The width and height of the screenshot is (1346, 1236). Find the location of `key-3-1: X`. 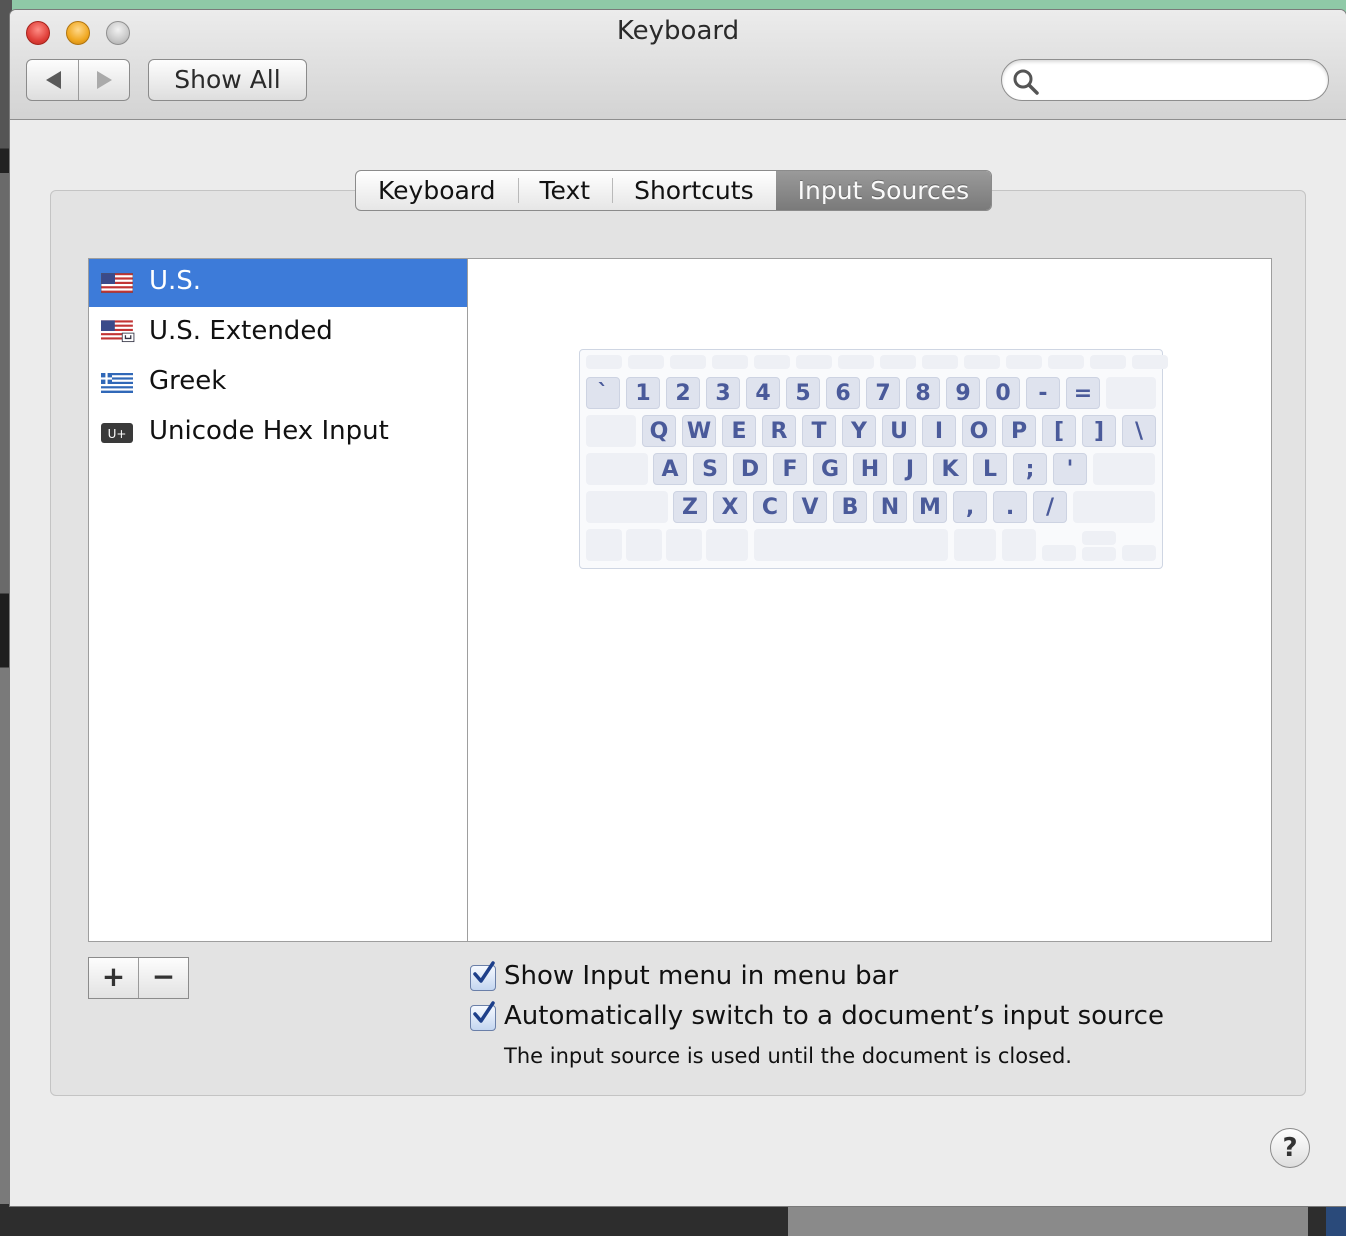

key-3-1: X is located at coordinates (730, 507).